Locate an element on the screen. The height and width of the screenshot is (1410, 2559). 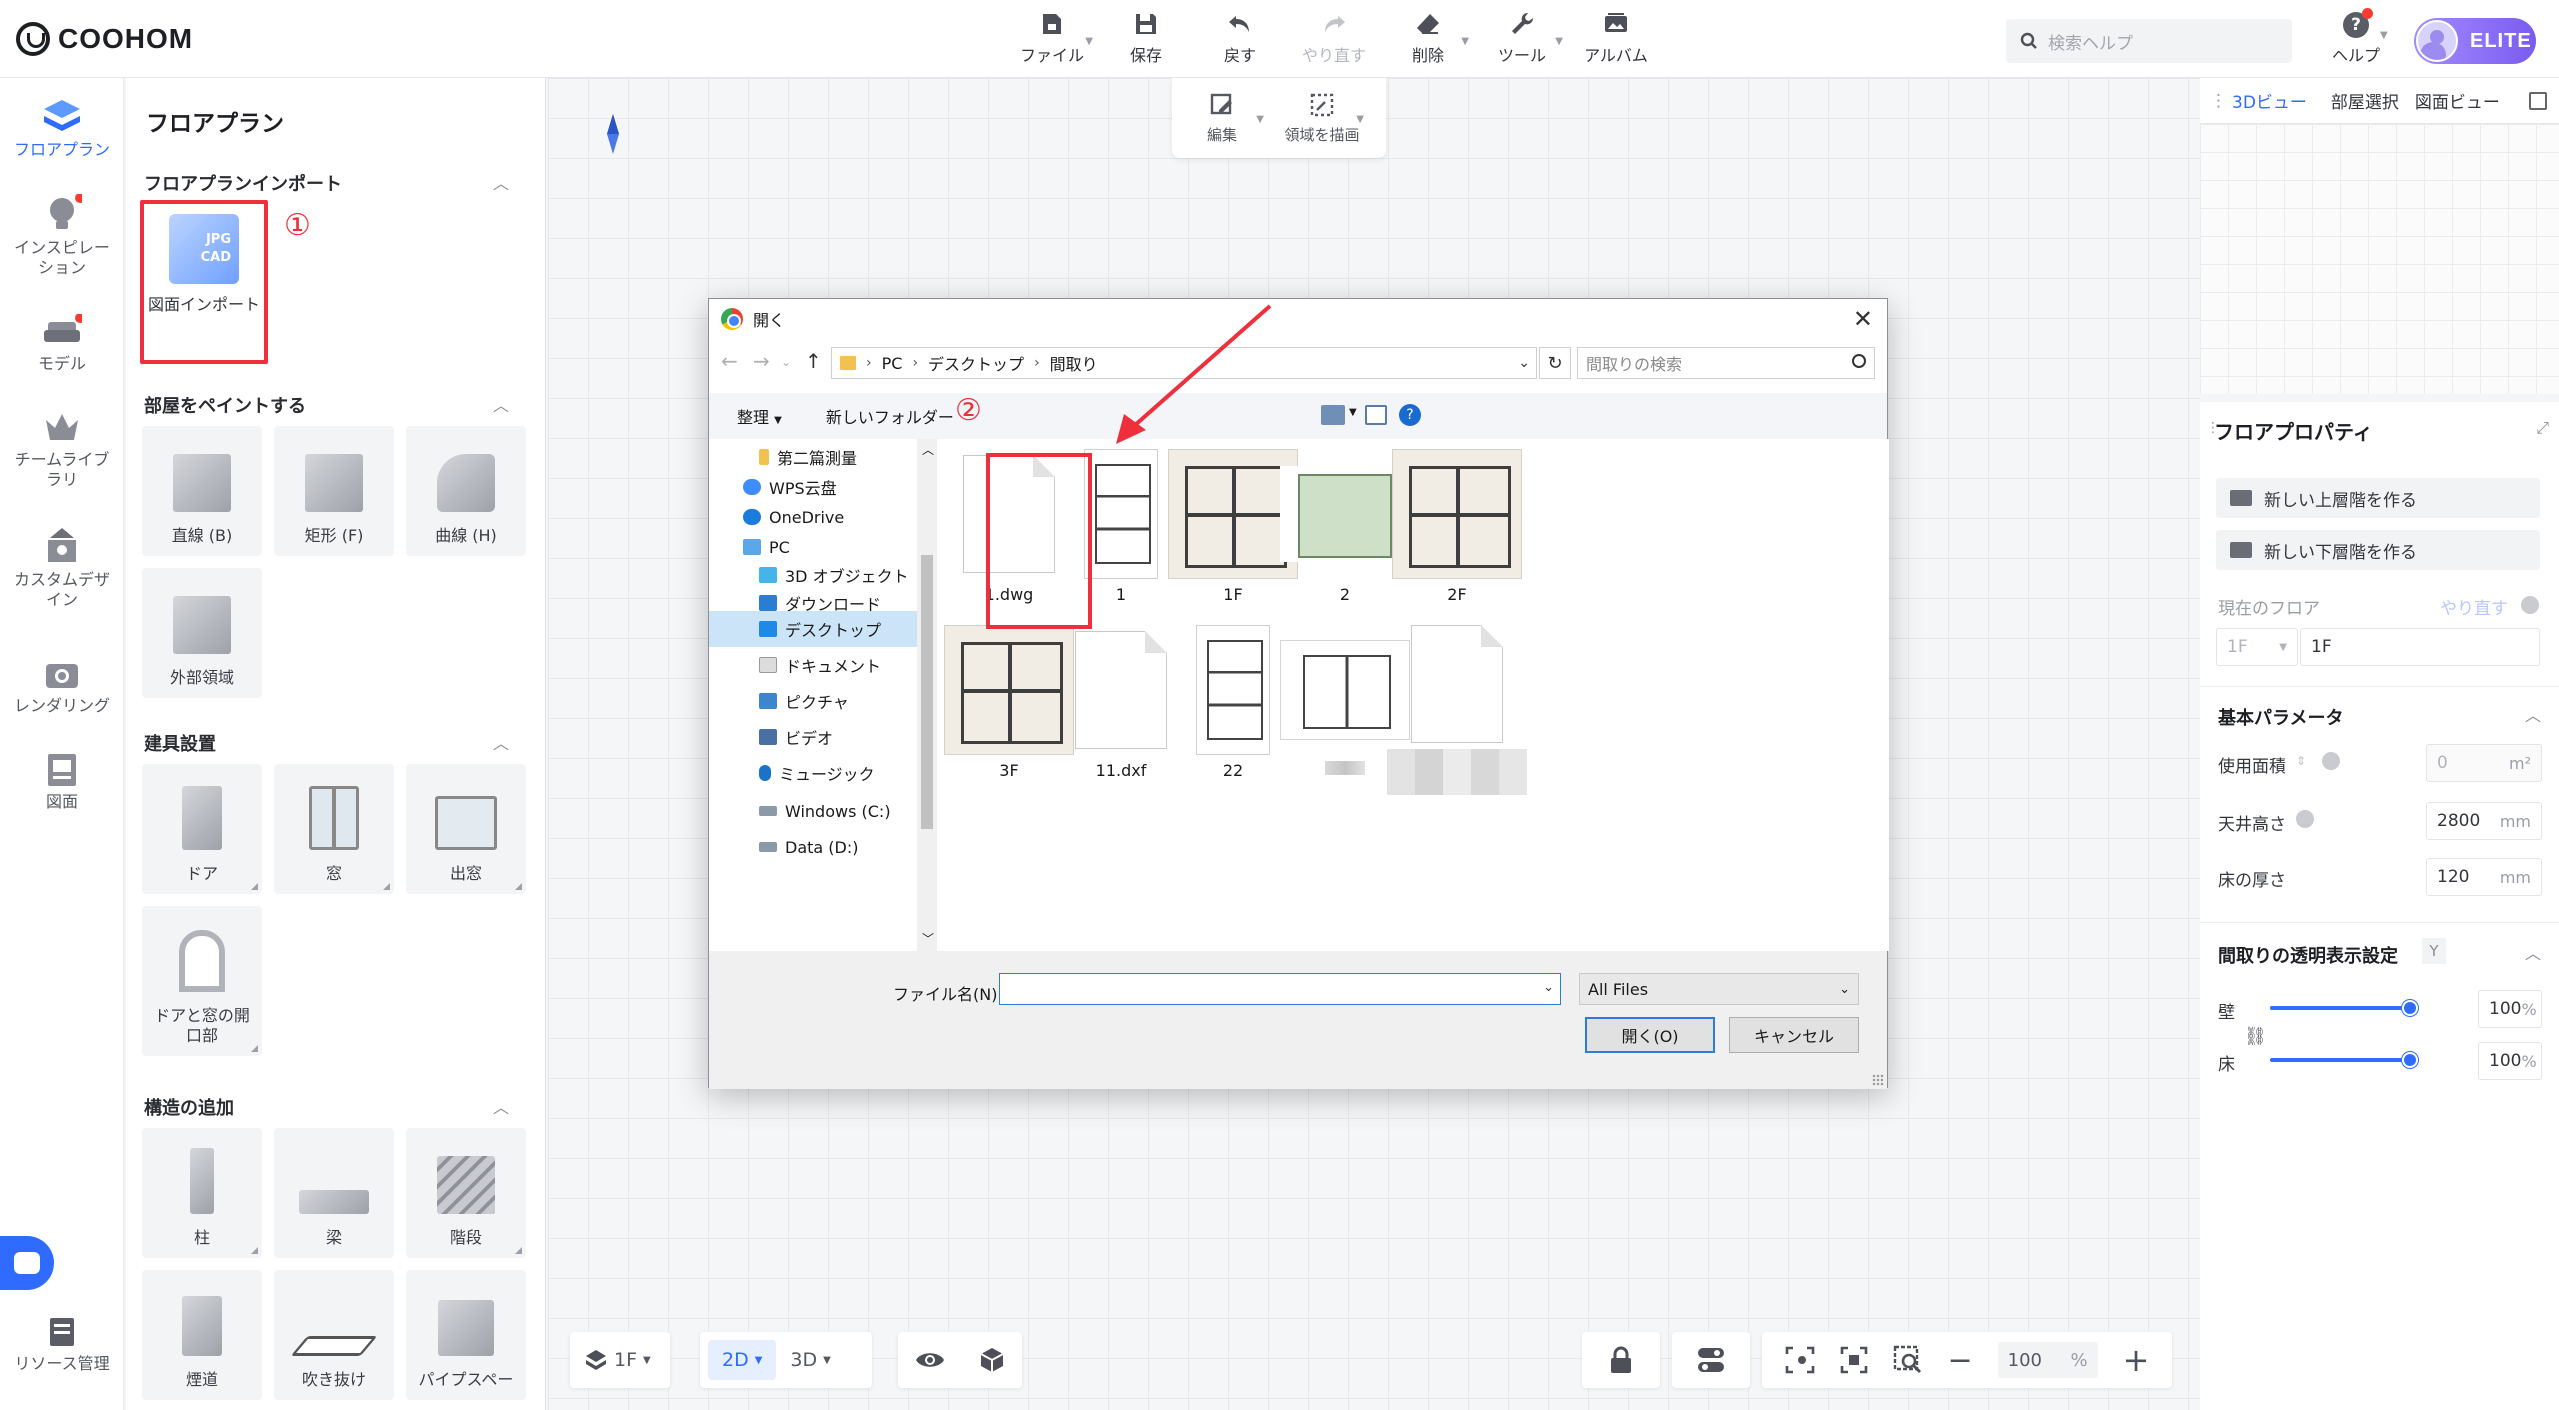
card-window: 窓 is located at coordinates (334, 829).